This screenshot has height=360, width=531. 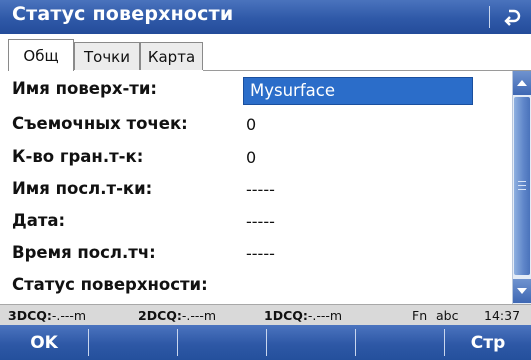 I want to click on input-mode-indicator: abc, so click(x=447, y=315).